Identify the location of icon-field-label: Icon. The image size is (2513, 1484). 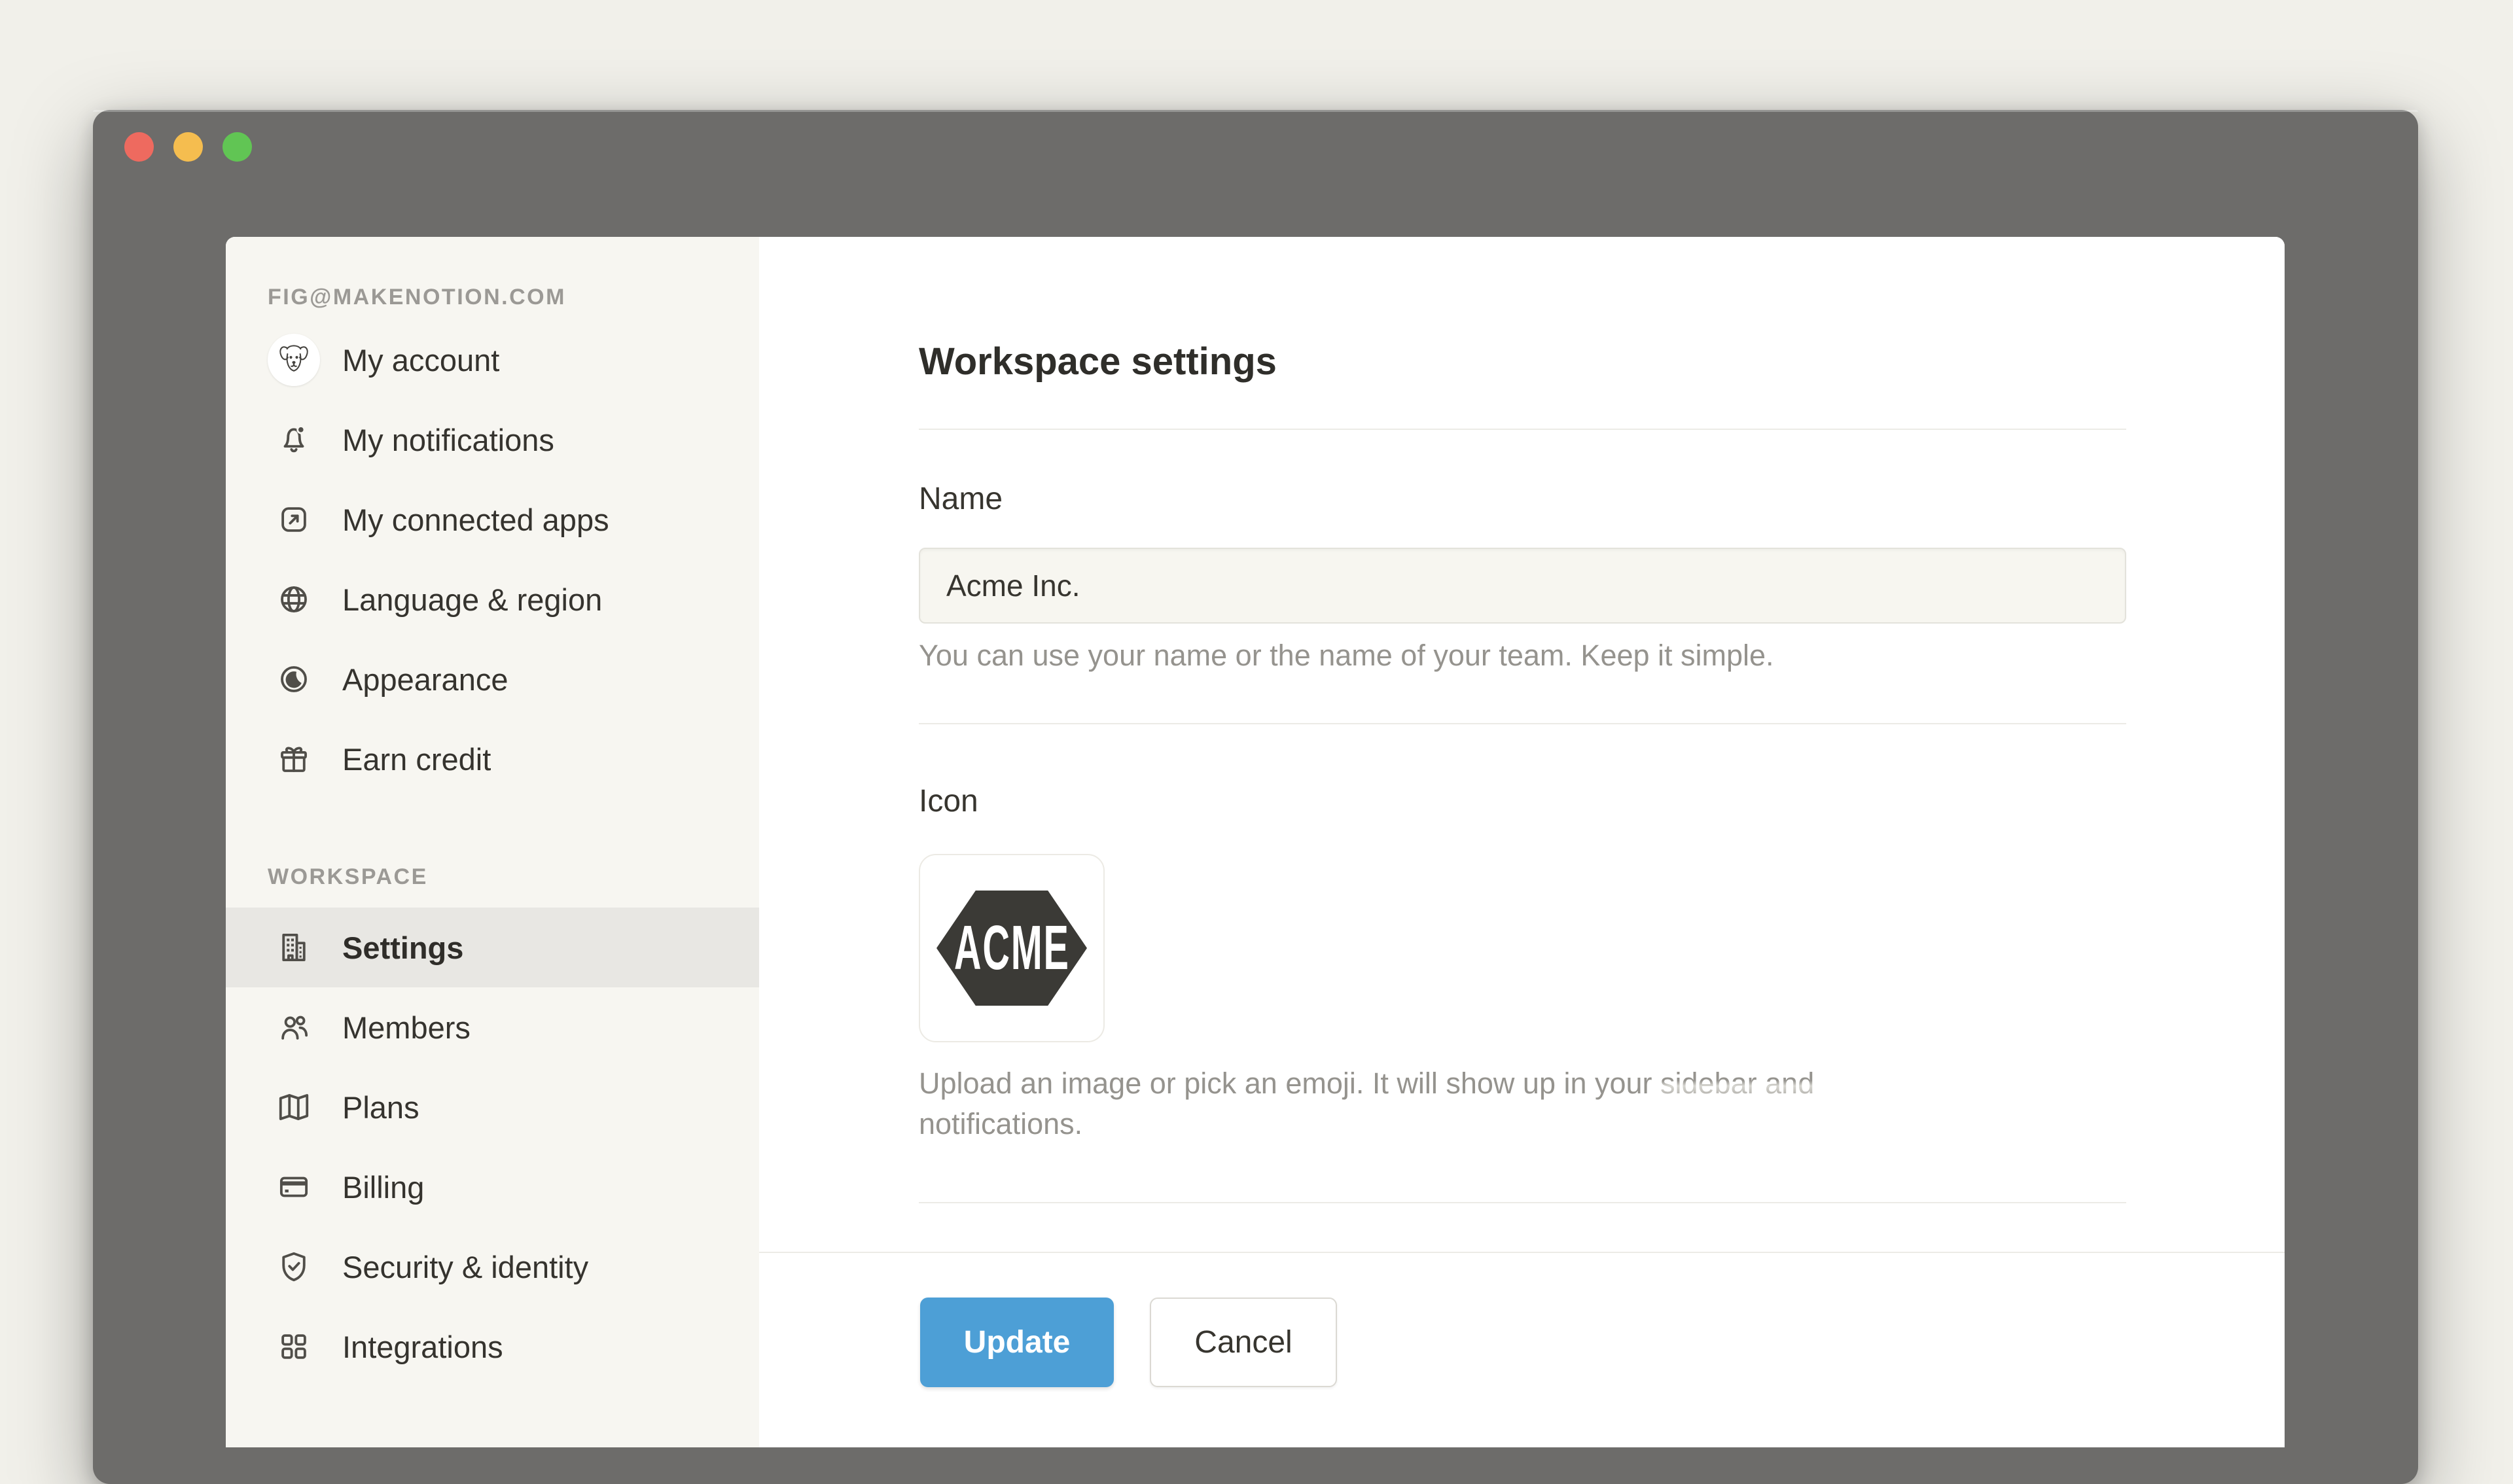
(948, 801).